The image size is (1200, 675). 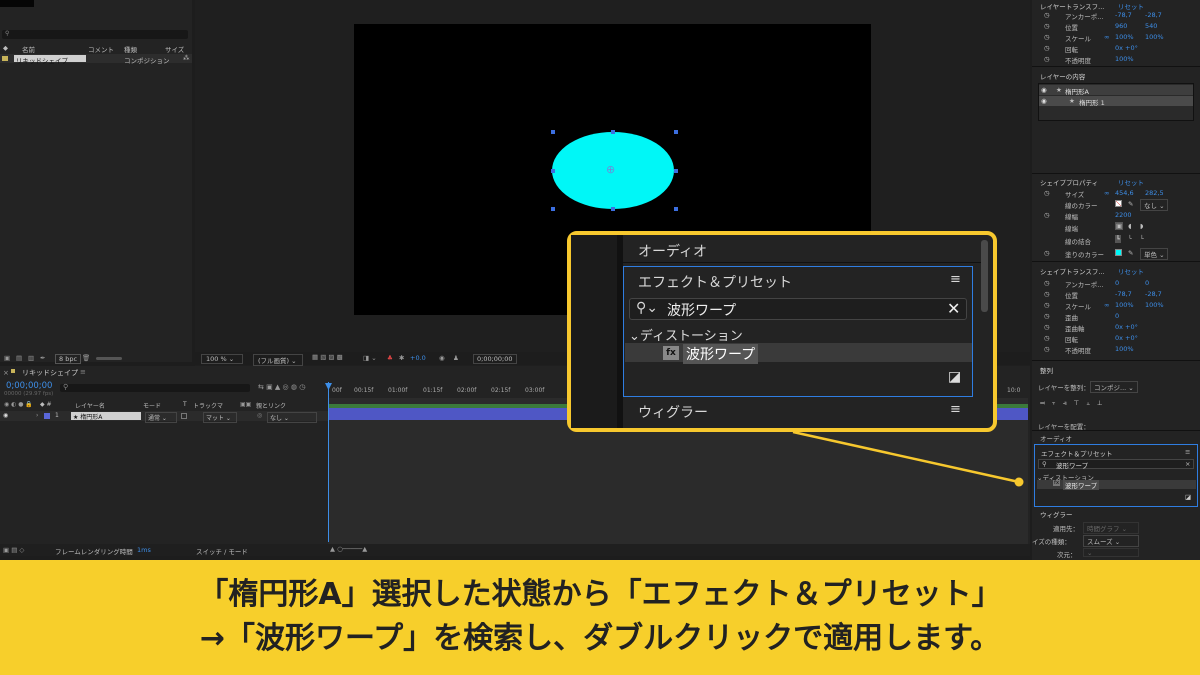 What do you see at coordinates (1111, 528) in the screenshot?
I see `wiggler-apply-select: 時間グラフ ⌄` at bounding box center [1111, 528].